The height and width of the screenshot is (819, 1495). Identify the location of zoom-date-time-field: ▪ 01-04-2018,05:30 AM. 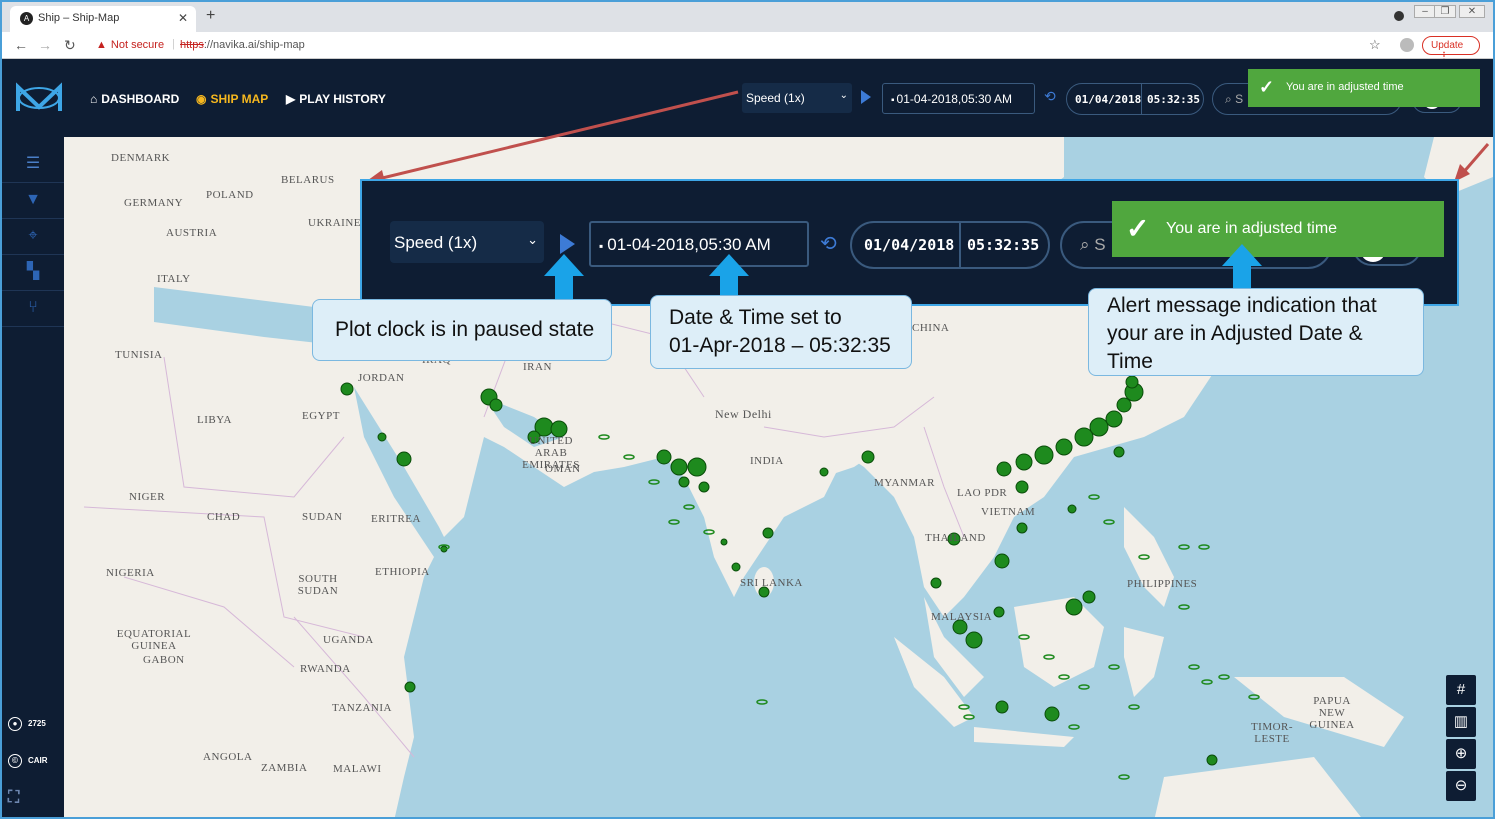
(699, 244).